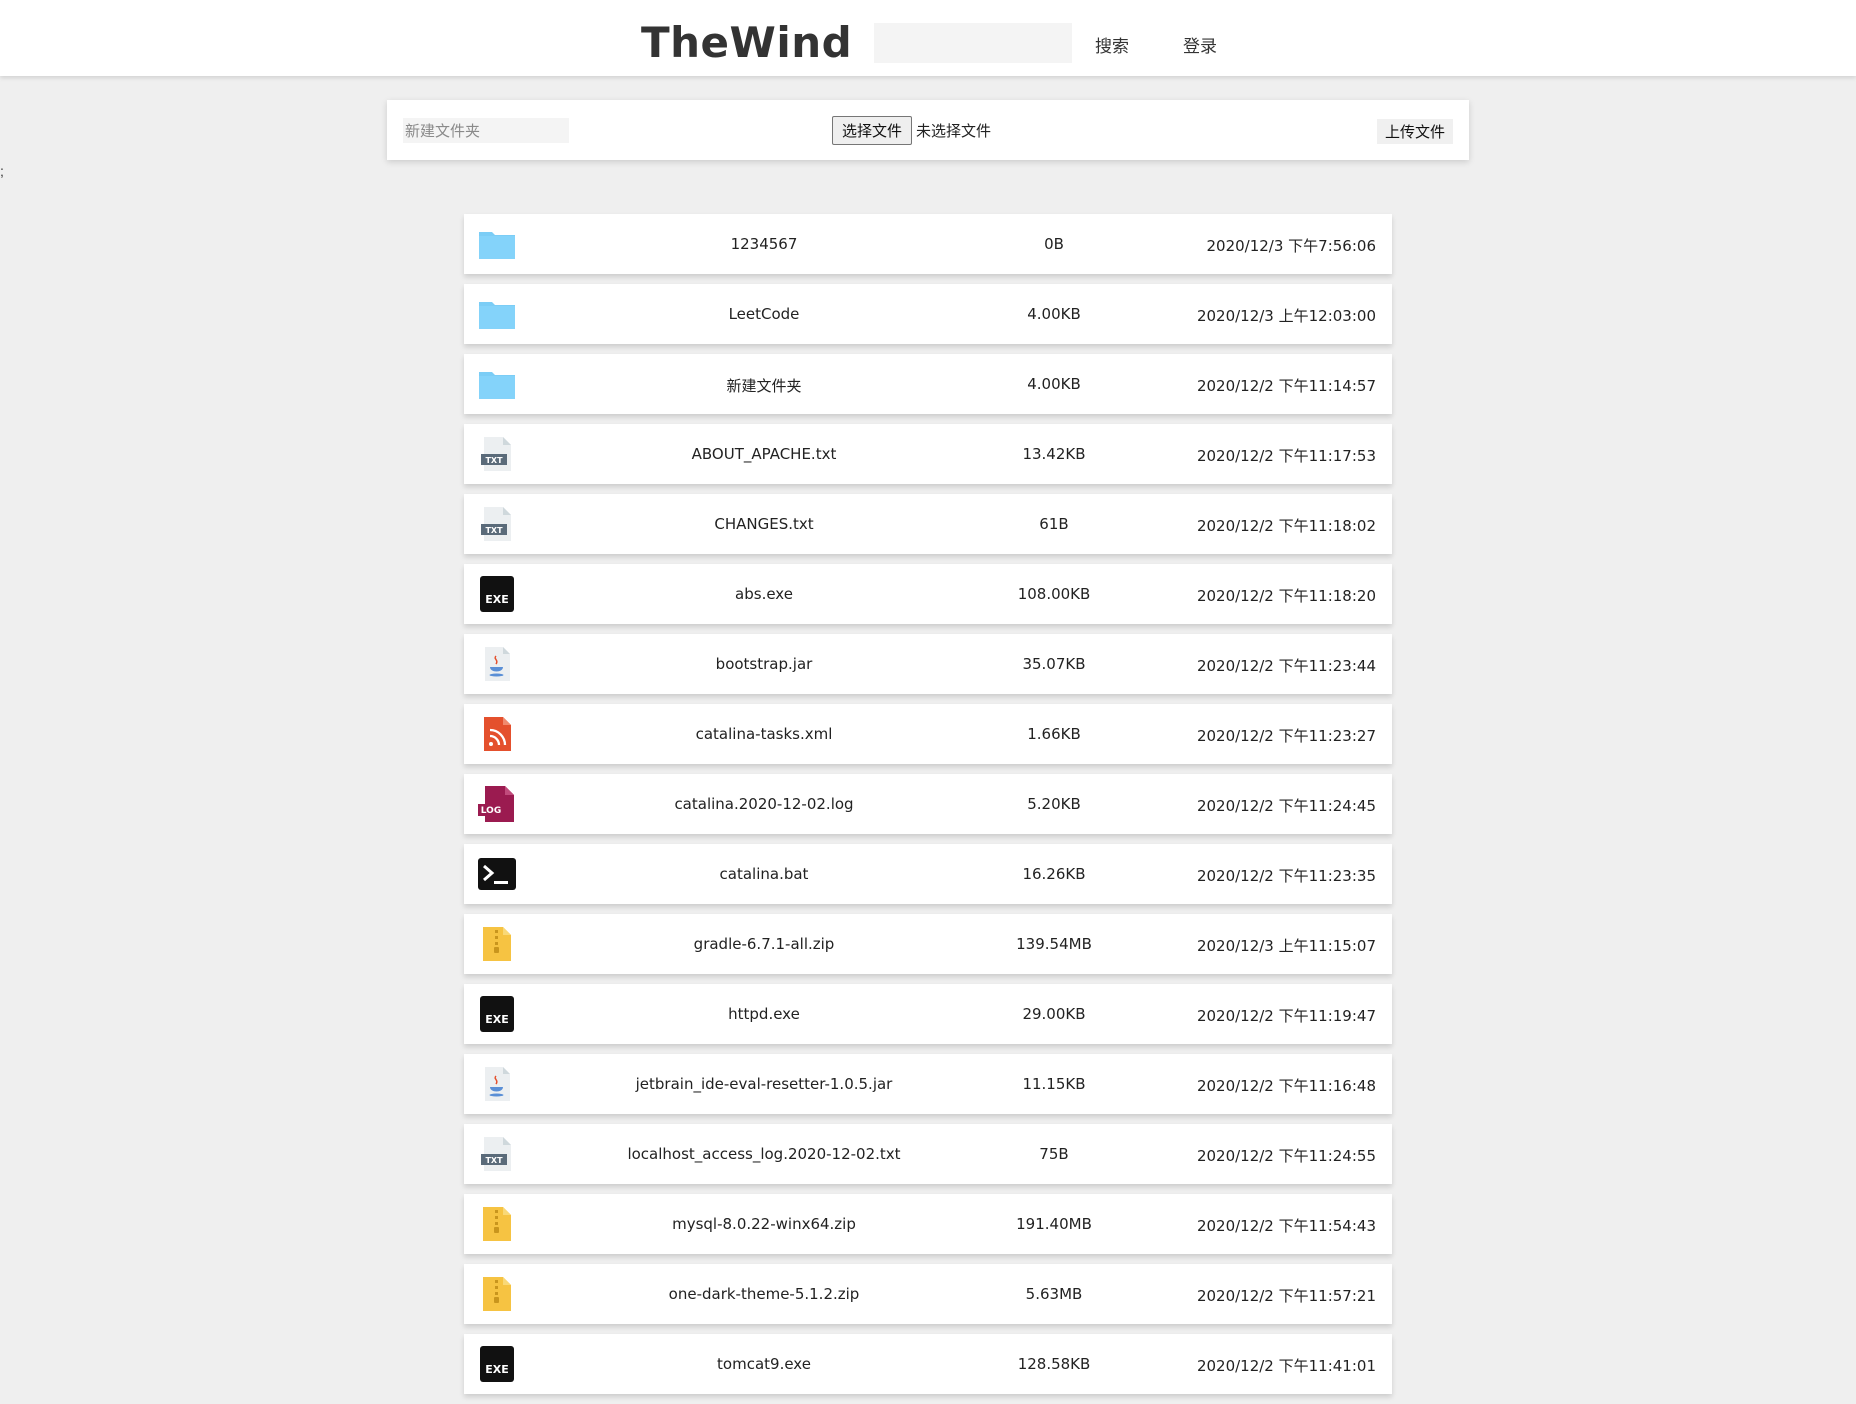 This screenshot has width=1856, height=1404. Describe the element at coordinates (1286, 1366) in the screenshot. I see `file-date: 2020/12/2 下午11:41:01` at that location.